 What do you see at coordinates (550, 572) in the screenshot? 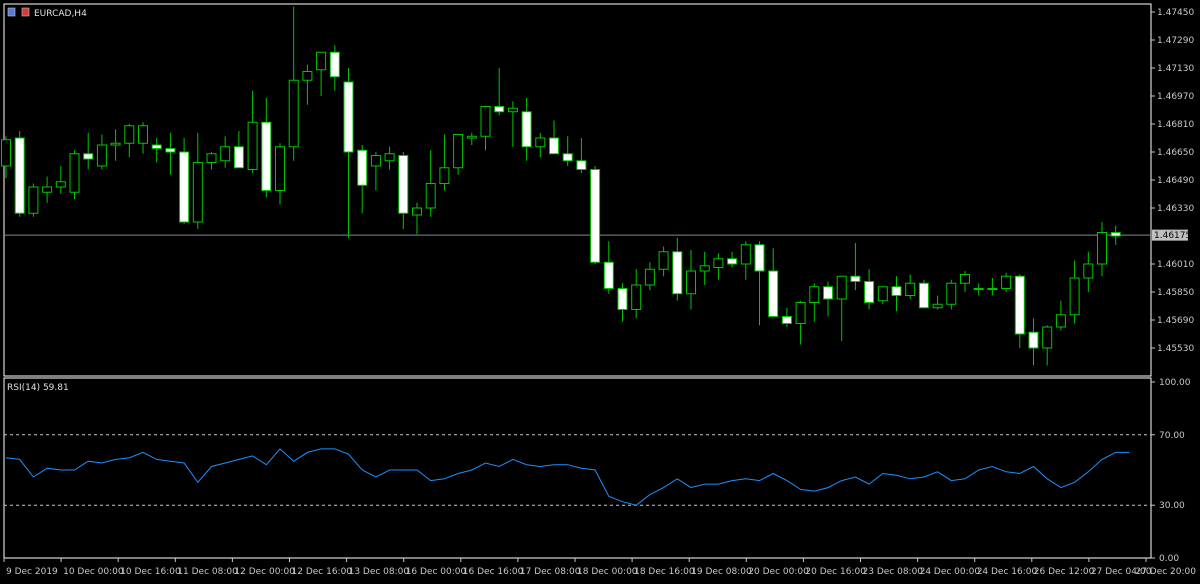
I see `time-tick-label: 17 Dec 08:00` at bounding box center [550, 572].